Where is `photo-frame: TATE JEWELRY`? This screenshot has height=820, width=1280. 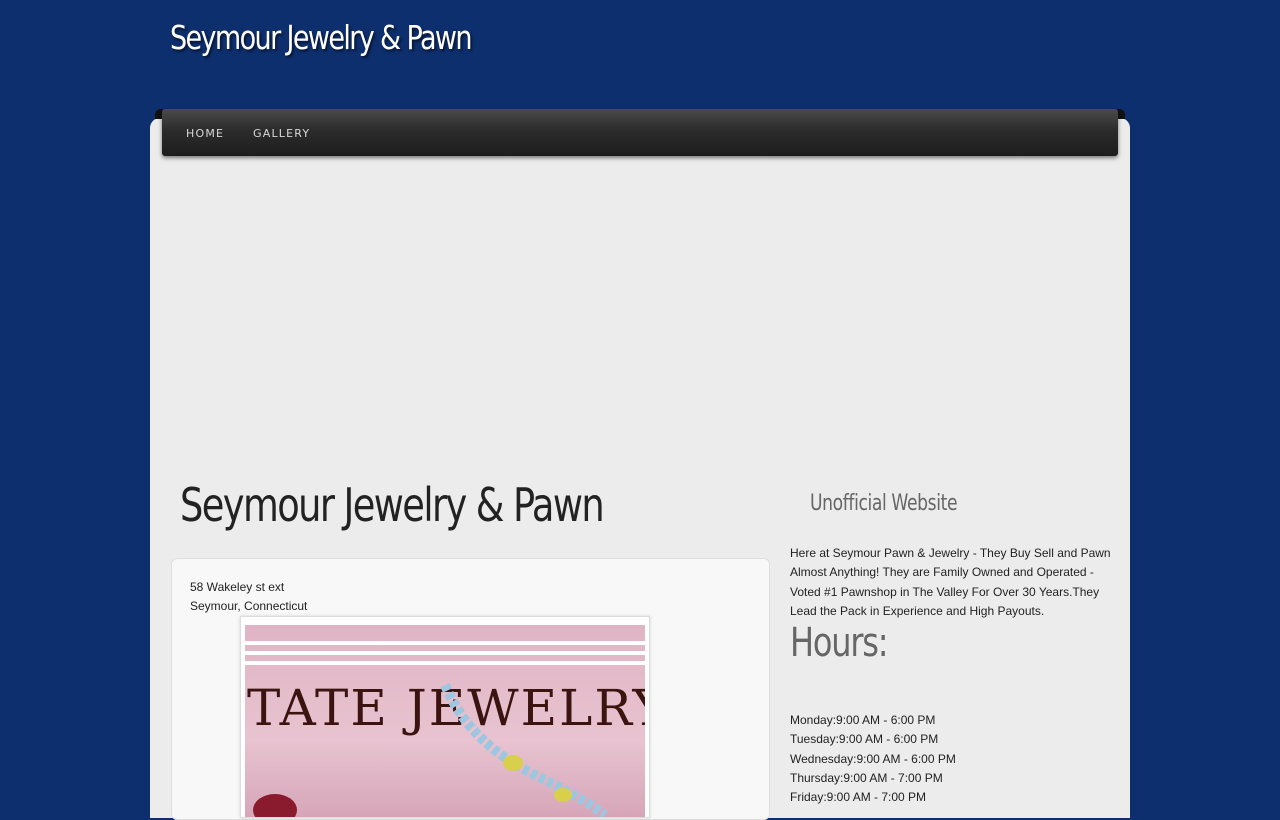 photo-frame: TATE JEWELRY is located at coordinates (445, 717).